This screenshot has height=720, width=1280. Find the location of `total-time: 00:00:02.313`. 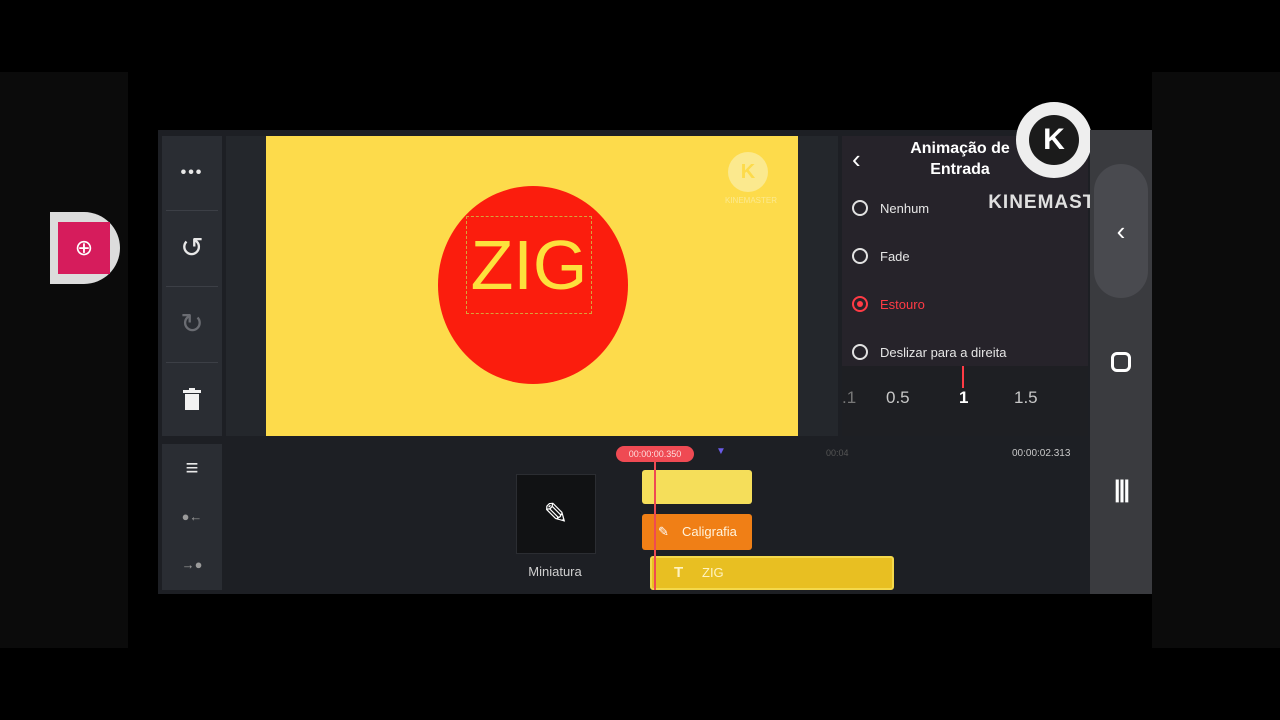

total-time: 00:00:02.313 is located at coordinates (1041, 453).